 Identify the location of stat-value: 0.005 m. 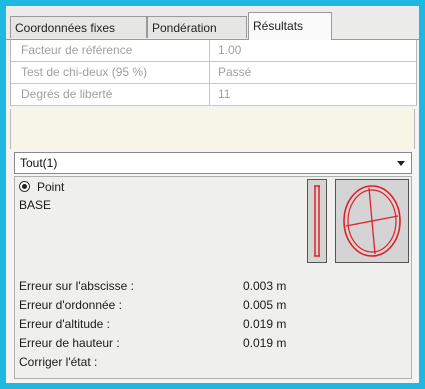
(265, 305).